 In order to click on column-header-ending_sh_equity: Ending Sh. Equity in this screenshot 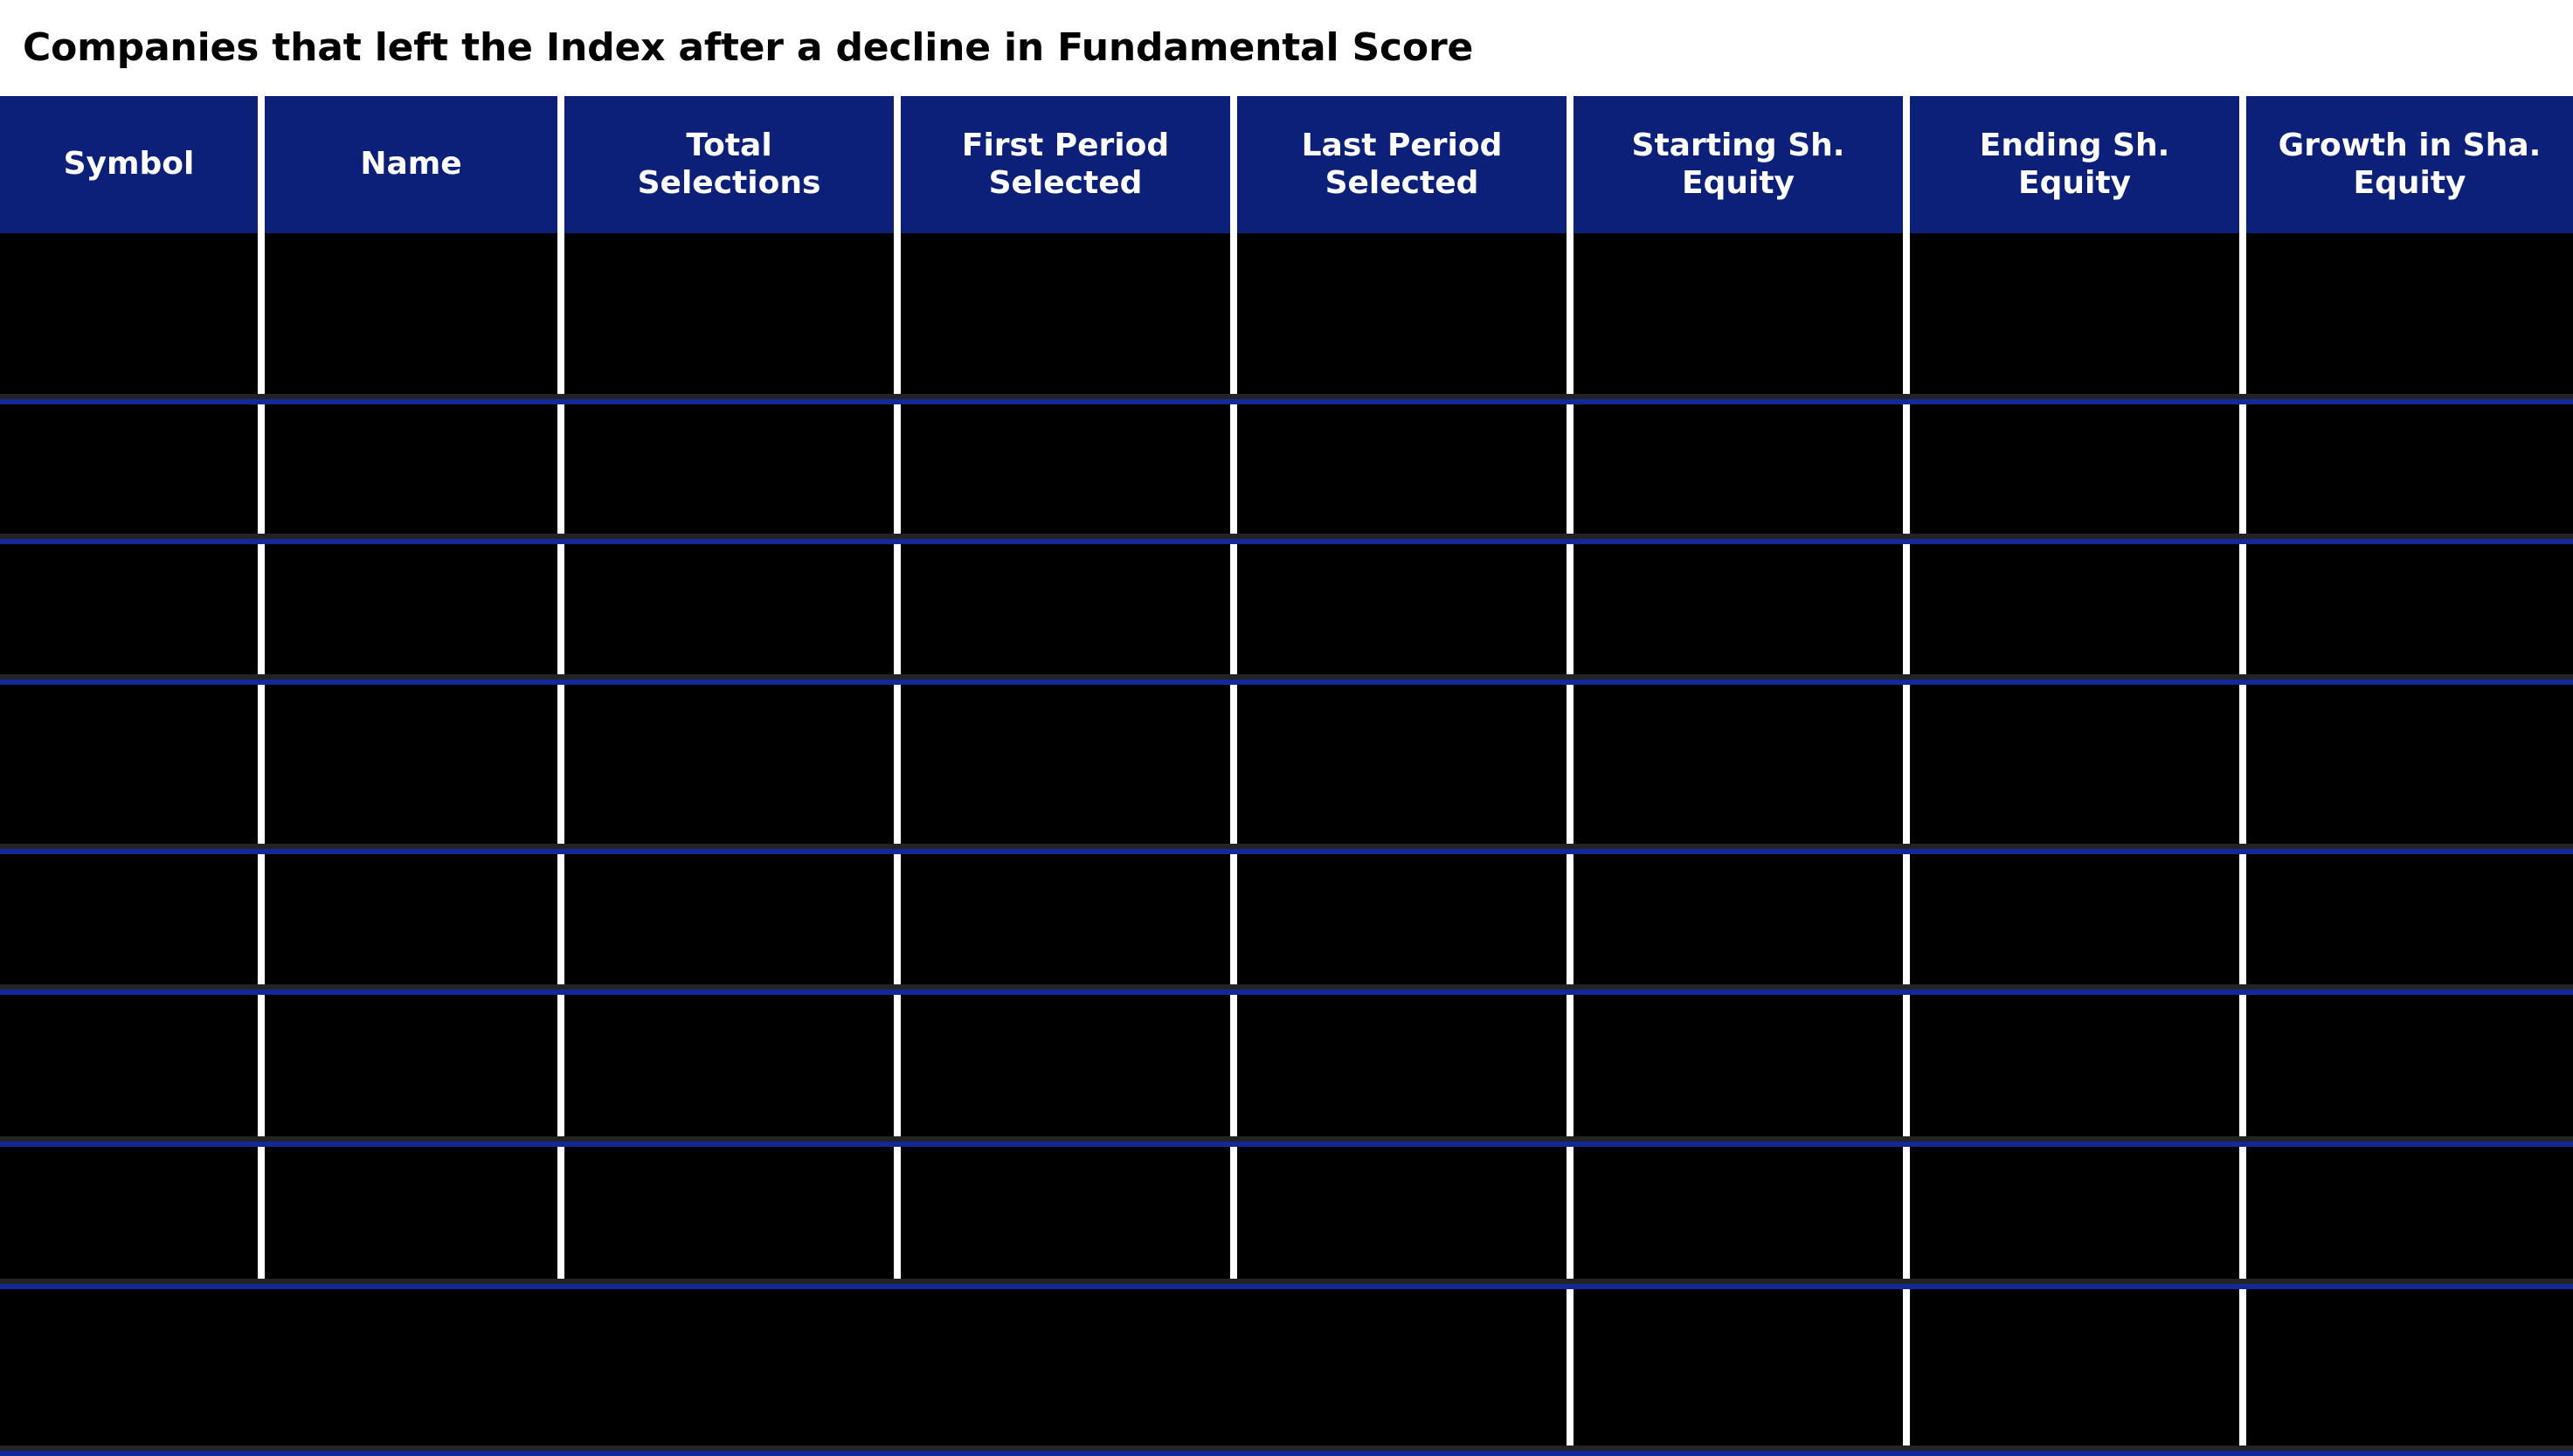, I will do `click(2074, 164)`.